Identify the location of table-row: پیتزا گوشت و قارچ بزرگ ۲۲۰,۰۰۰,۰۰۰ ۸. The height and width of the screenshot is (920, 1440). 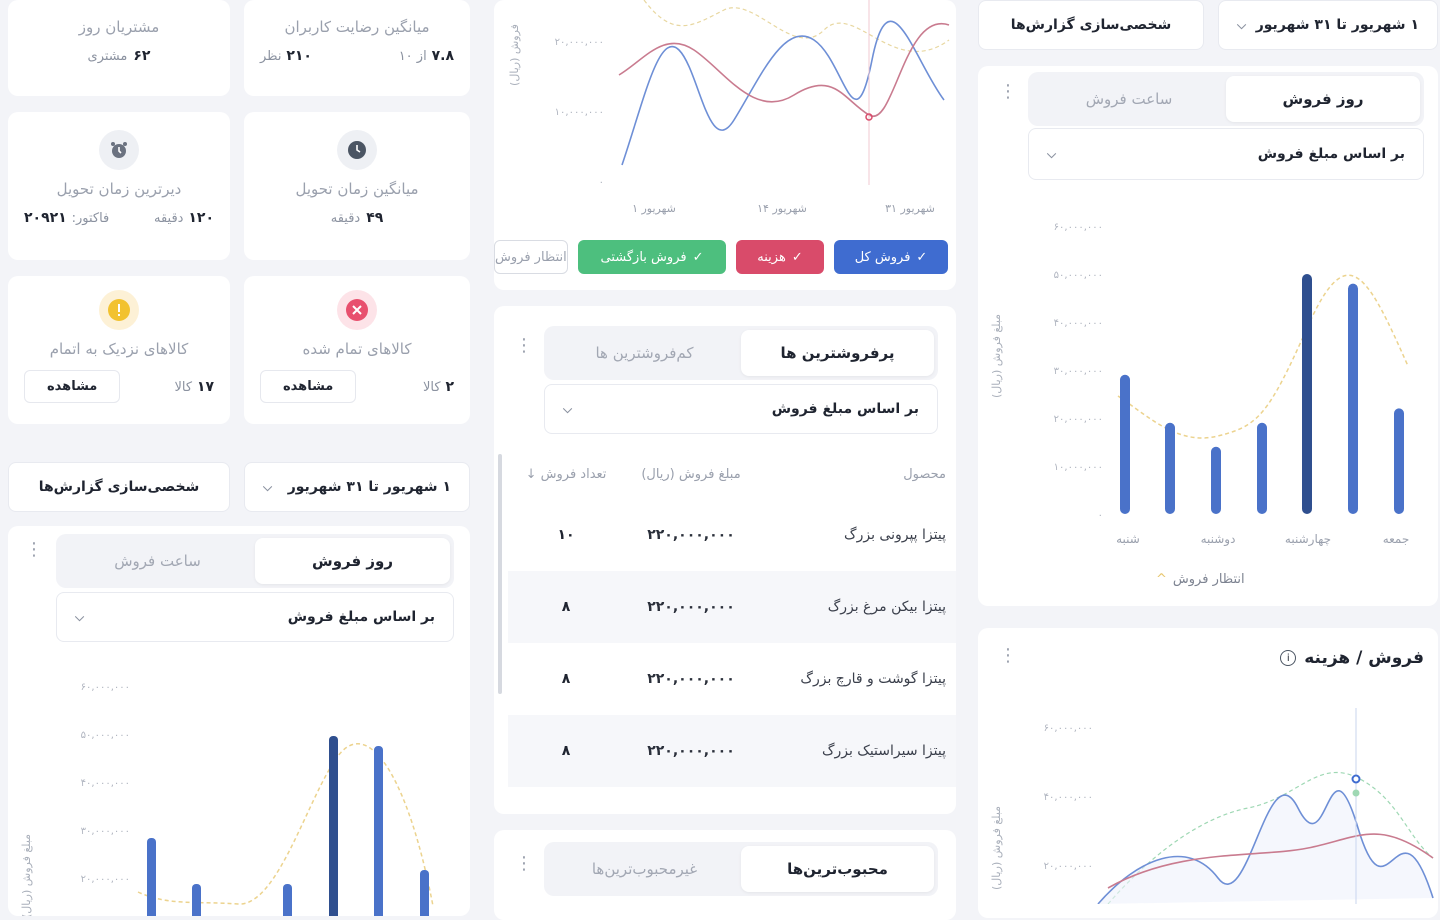
(732, 679).